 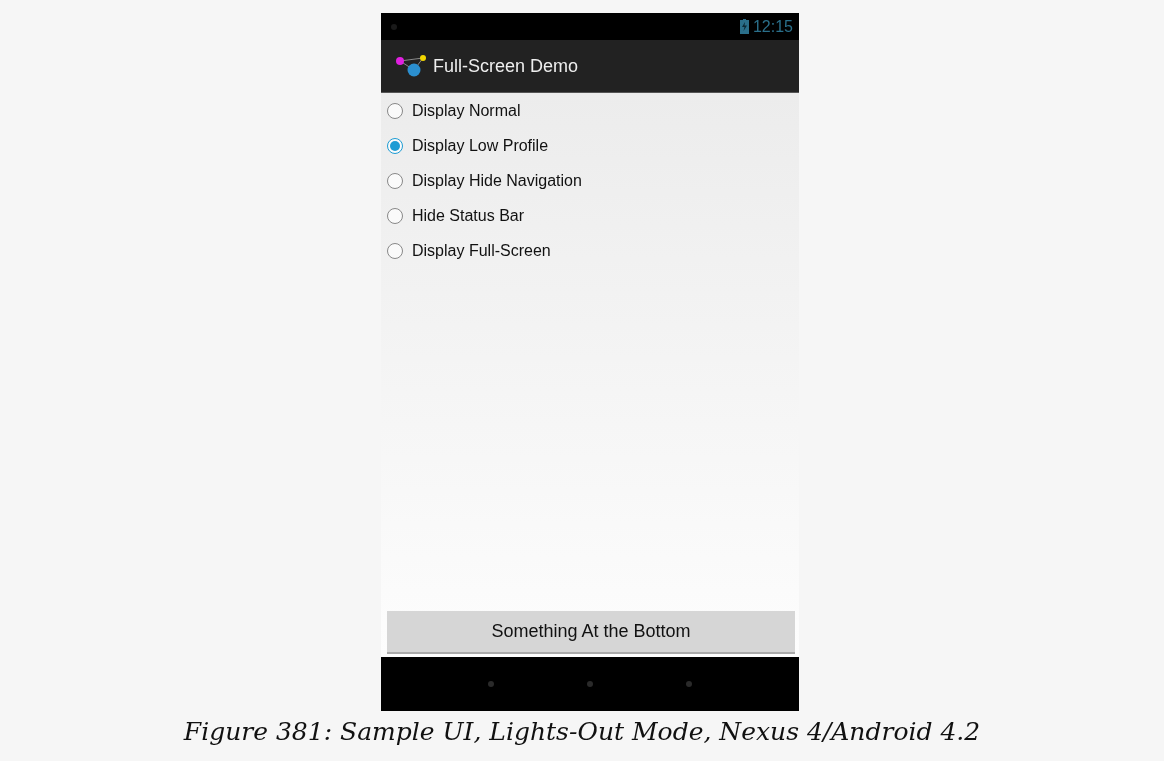 What do you see at coordinates (591, 632) in the screenshot?
I see `bottom-button: Something At the Bottom` at bounding box center [591, 632].